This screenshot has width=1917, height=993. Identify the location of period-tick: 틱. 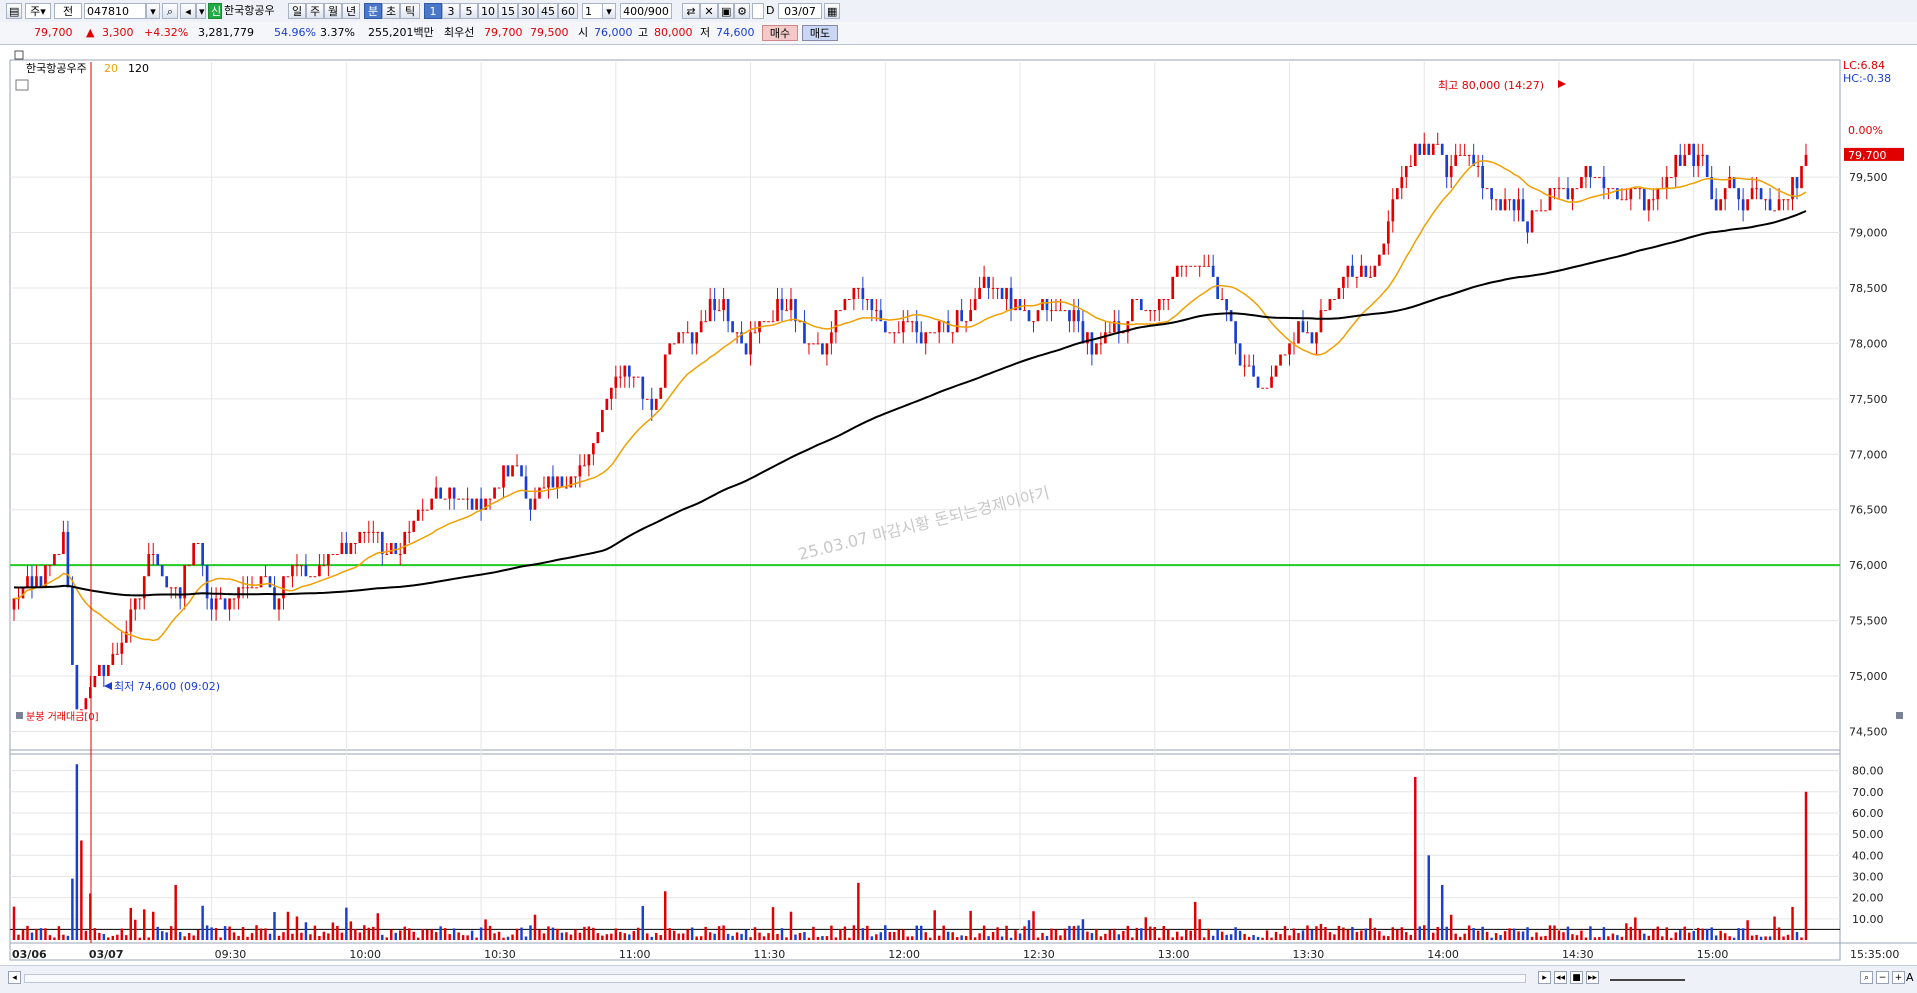
(410, 11).